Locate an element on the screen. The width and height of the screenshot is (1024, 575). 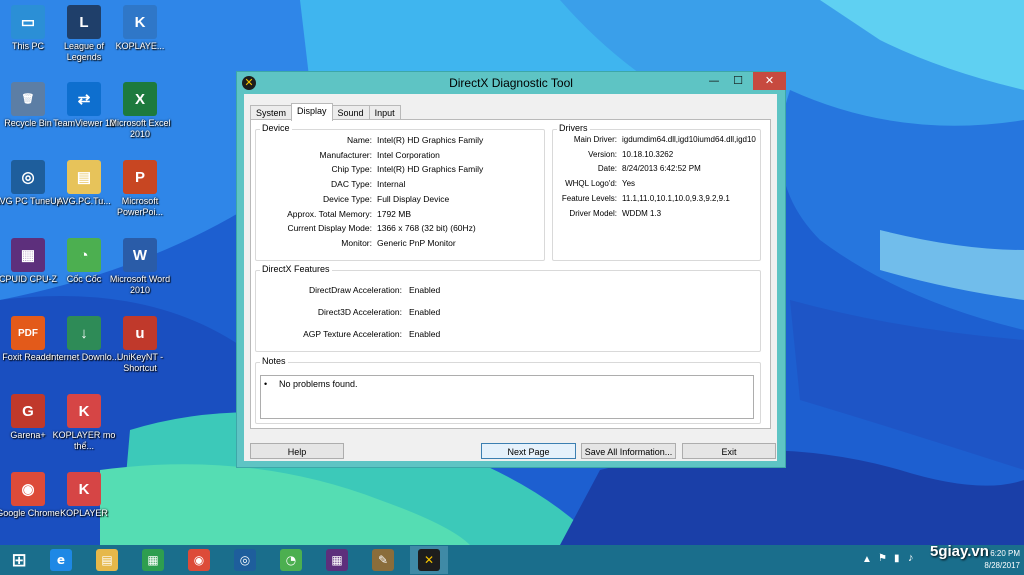
powerpoint-icon: P is located at coordinates (140, 177).